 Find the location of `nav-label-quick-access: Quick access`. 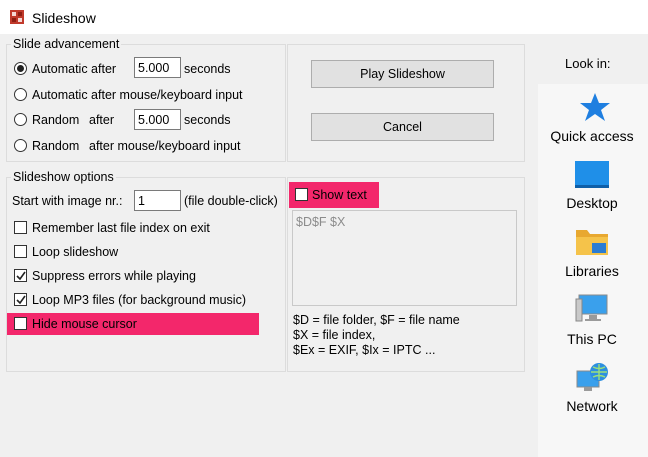

nav-label-quick-access: Quick access is located at coordinates (592, 136).